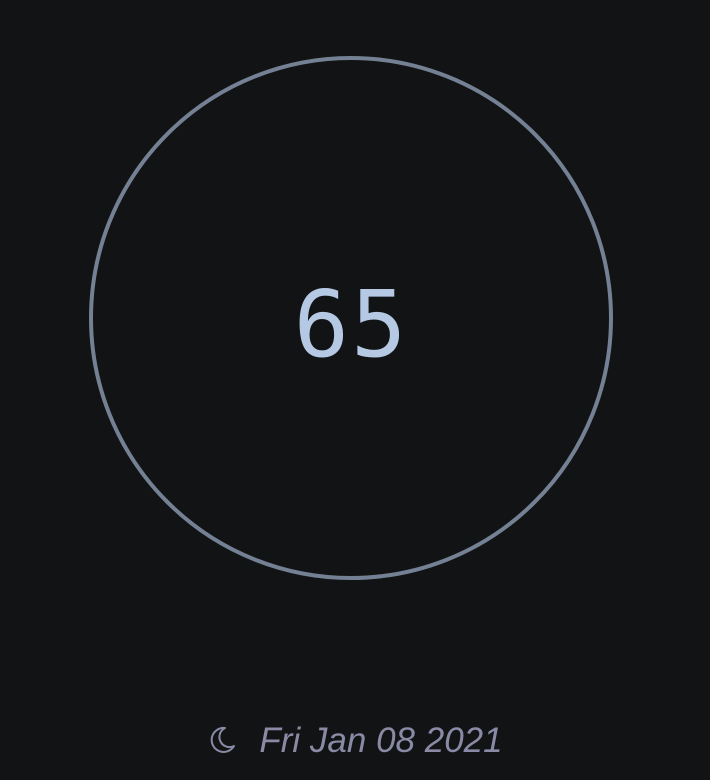 This screenshot has width=710, height=780. I want to click on dial-value: 65, so click(351, 324).